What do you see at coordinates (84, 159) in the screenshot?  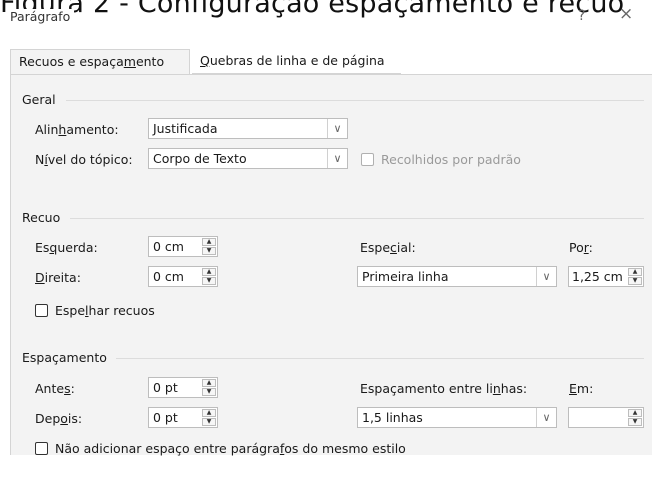 I see `nivel-label: Nível do tópico:` at bounding box center [84, 159].